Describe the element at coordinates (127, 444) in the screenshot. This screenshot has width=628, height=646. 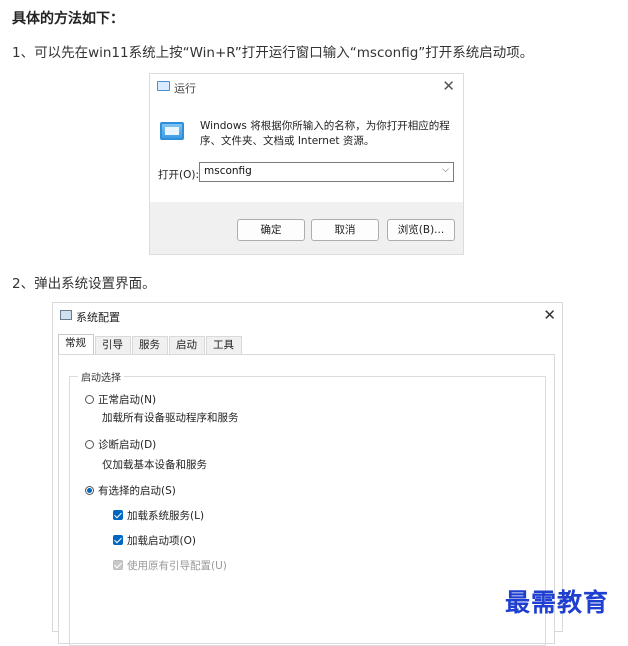
I see `diagnostic-startup-label: 诊断启动(D)` at that location.